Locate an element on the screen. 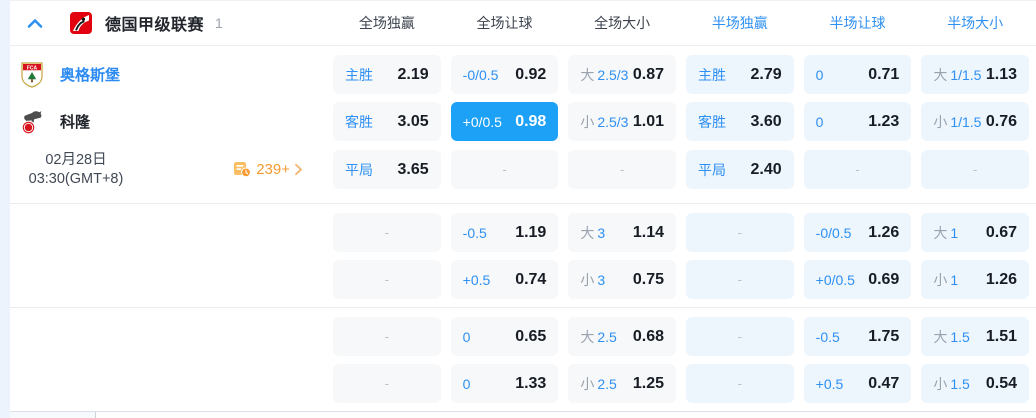 The height and width of the screenshot is (418, 1036). odds-cell: 小 3 0.75 is located at coordinates (622, 279).